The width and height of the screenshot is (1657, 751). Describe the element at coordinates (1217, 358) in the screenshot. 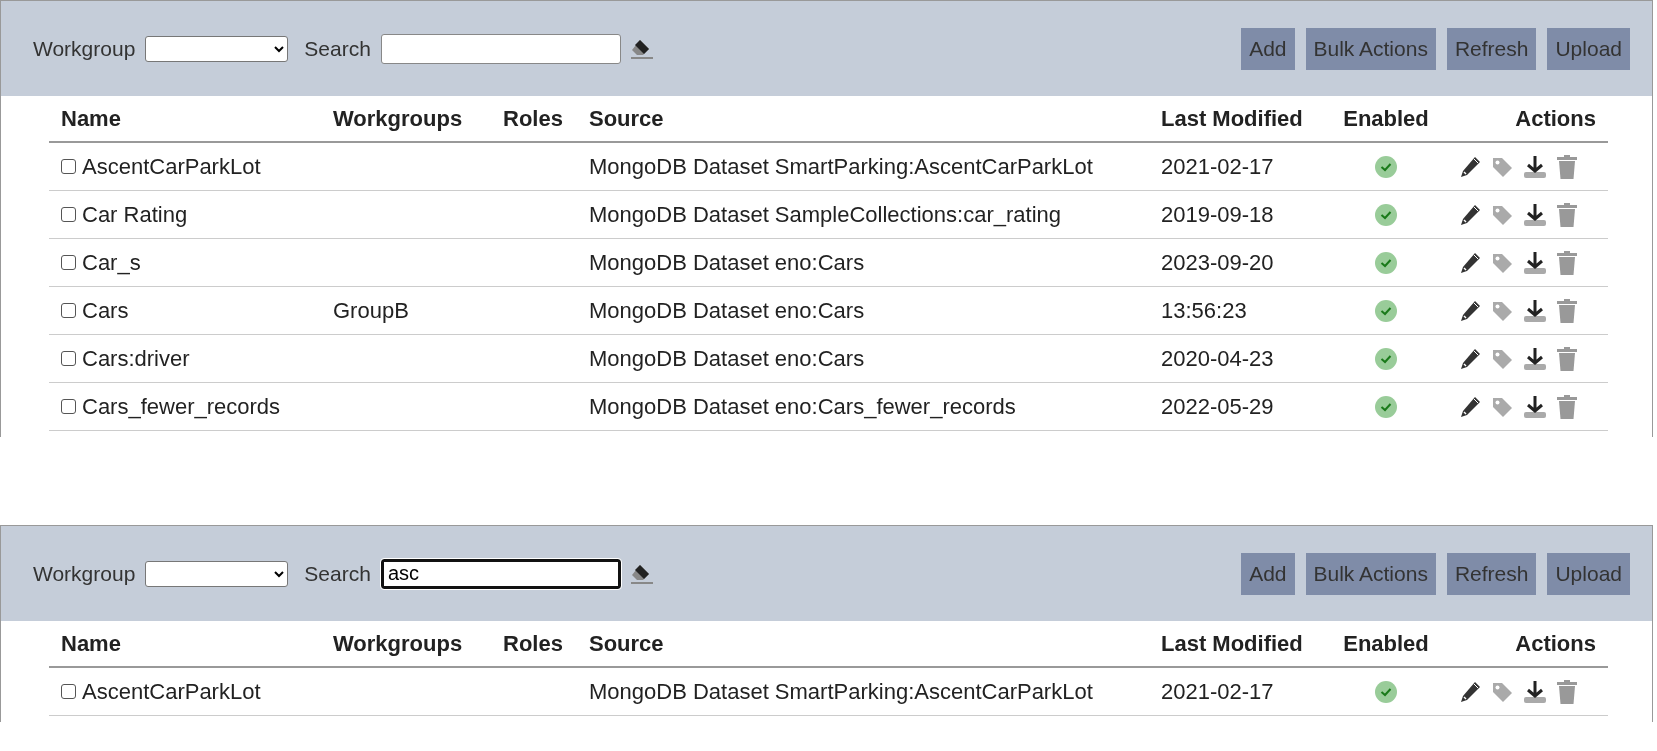

I see `table-cell: 2020-04-23` at that location.